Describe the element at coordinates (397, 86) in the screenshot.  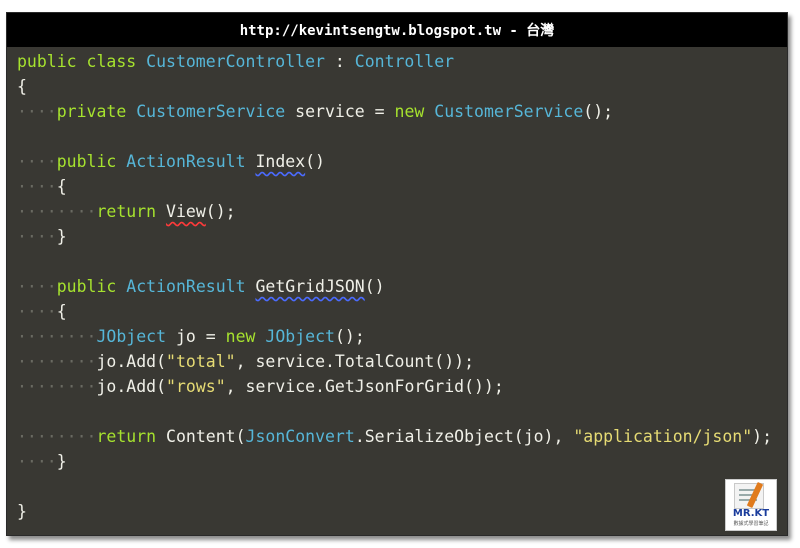
I see `code-line: {` at that location.